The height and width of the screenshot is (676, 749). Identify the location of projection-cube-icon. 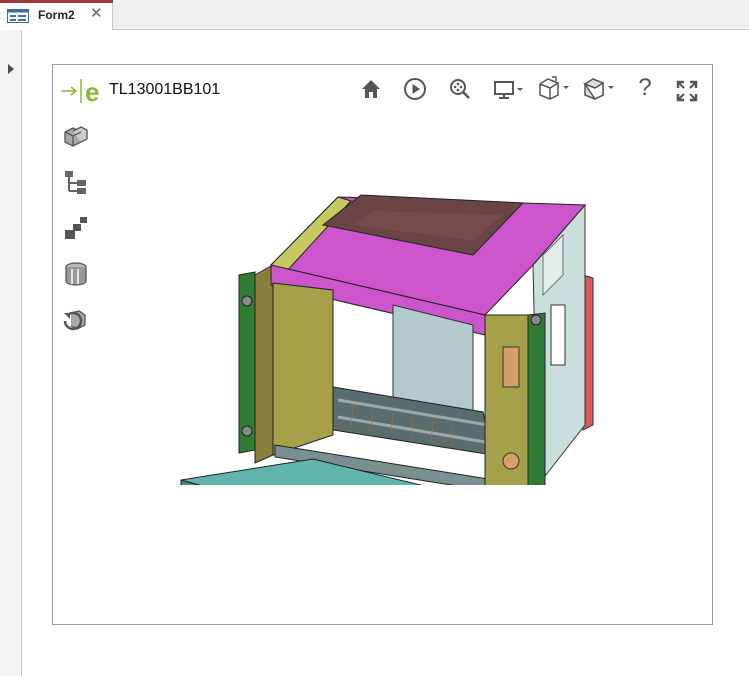
(599, 88).